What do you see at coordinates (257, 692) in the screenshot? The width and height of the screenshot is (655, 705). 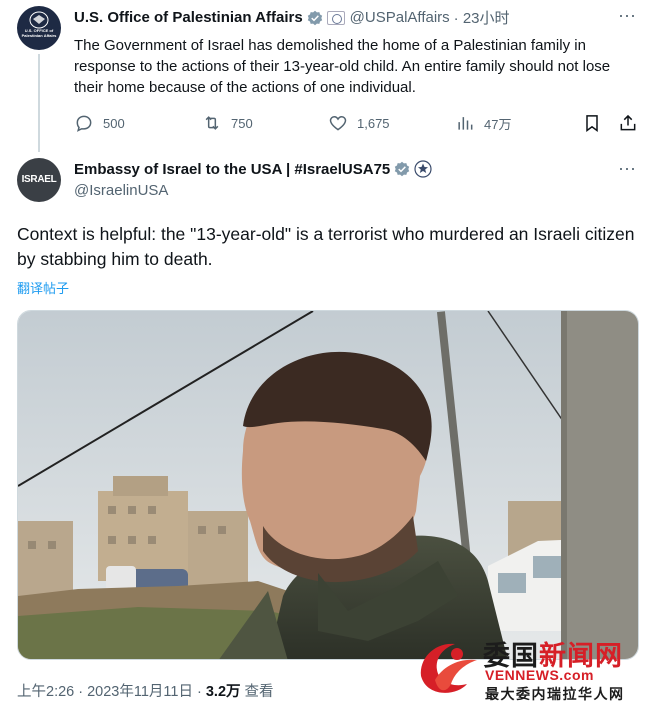 I see `views-label: 查看` at bounding box center [257, 692].